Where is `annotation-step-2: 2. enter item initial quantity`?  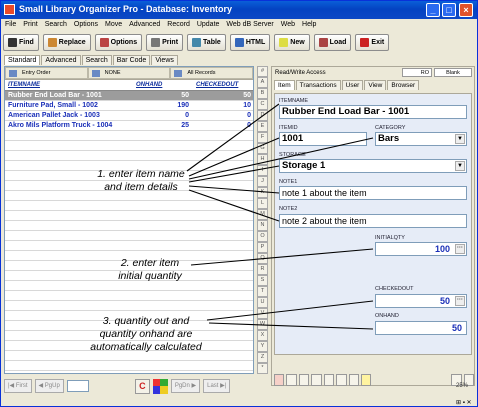
annotation-step-2: 2. enter item initial quantity is located at coordinates (150, 269).